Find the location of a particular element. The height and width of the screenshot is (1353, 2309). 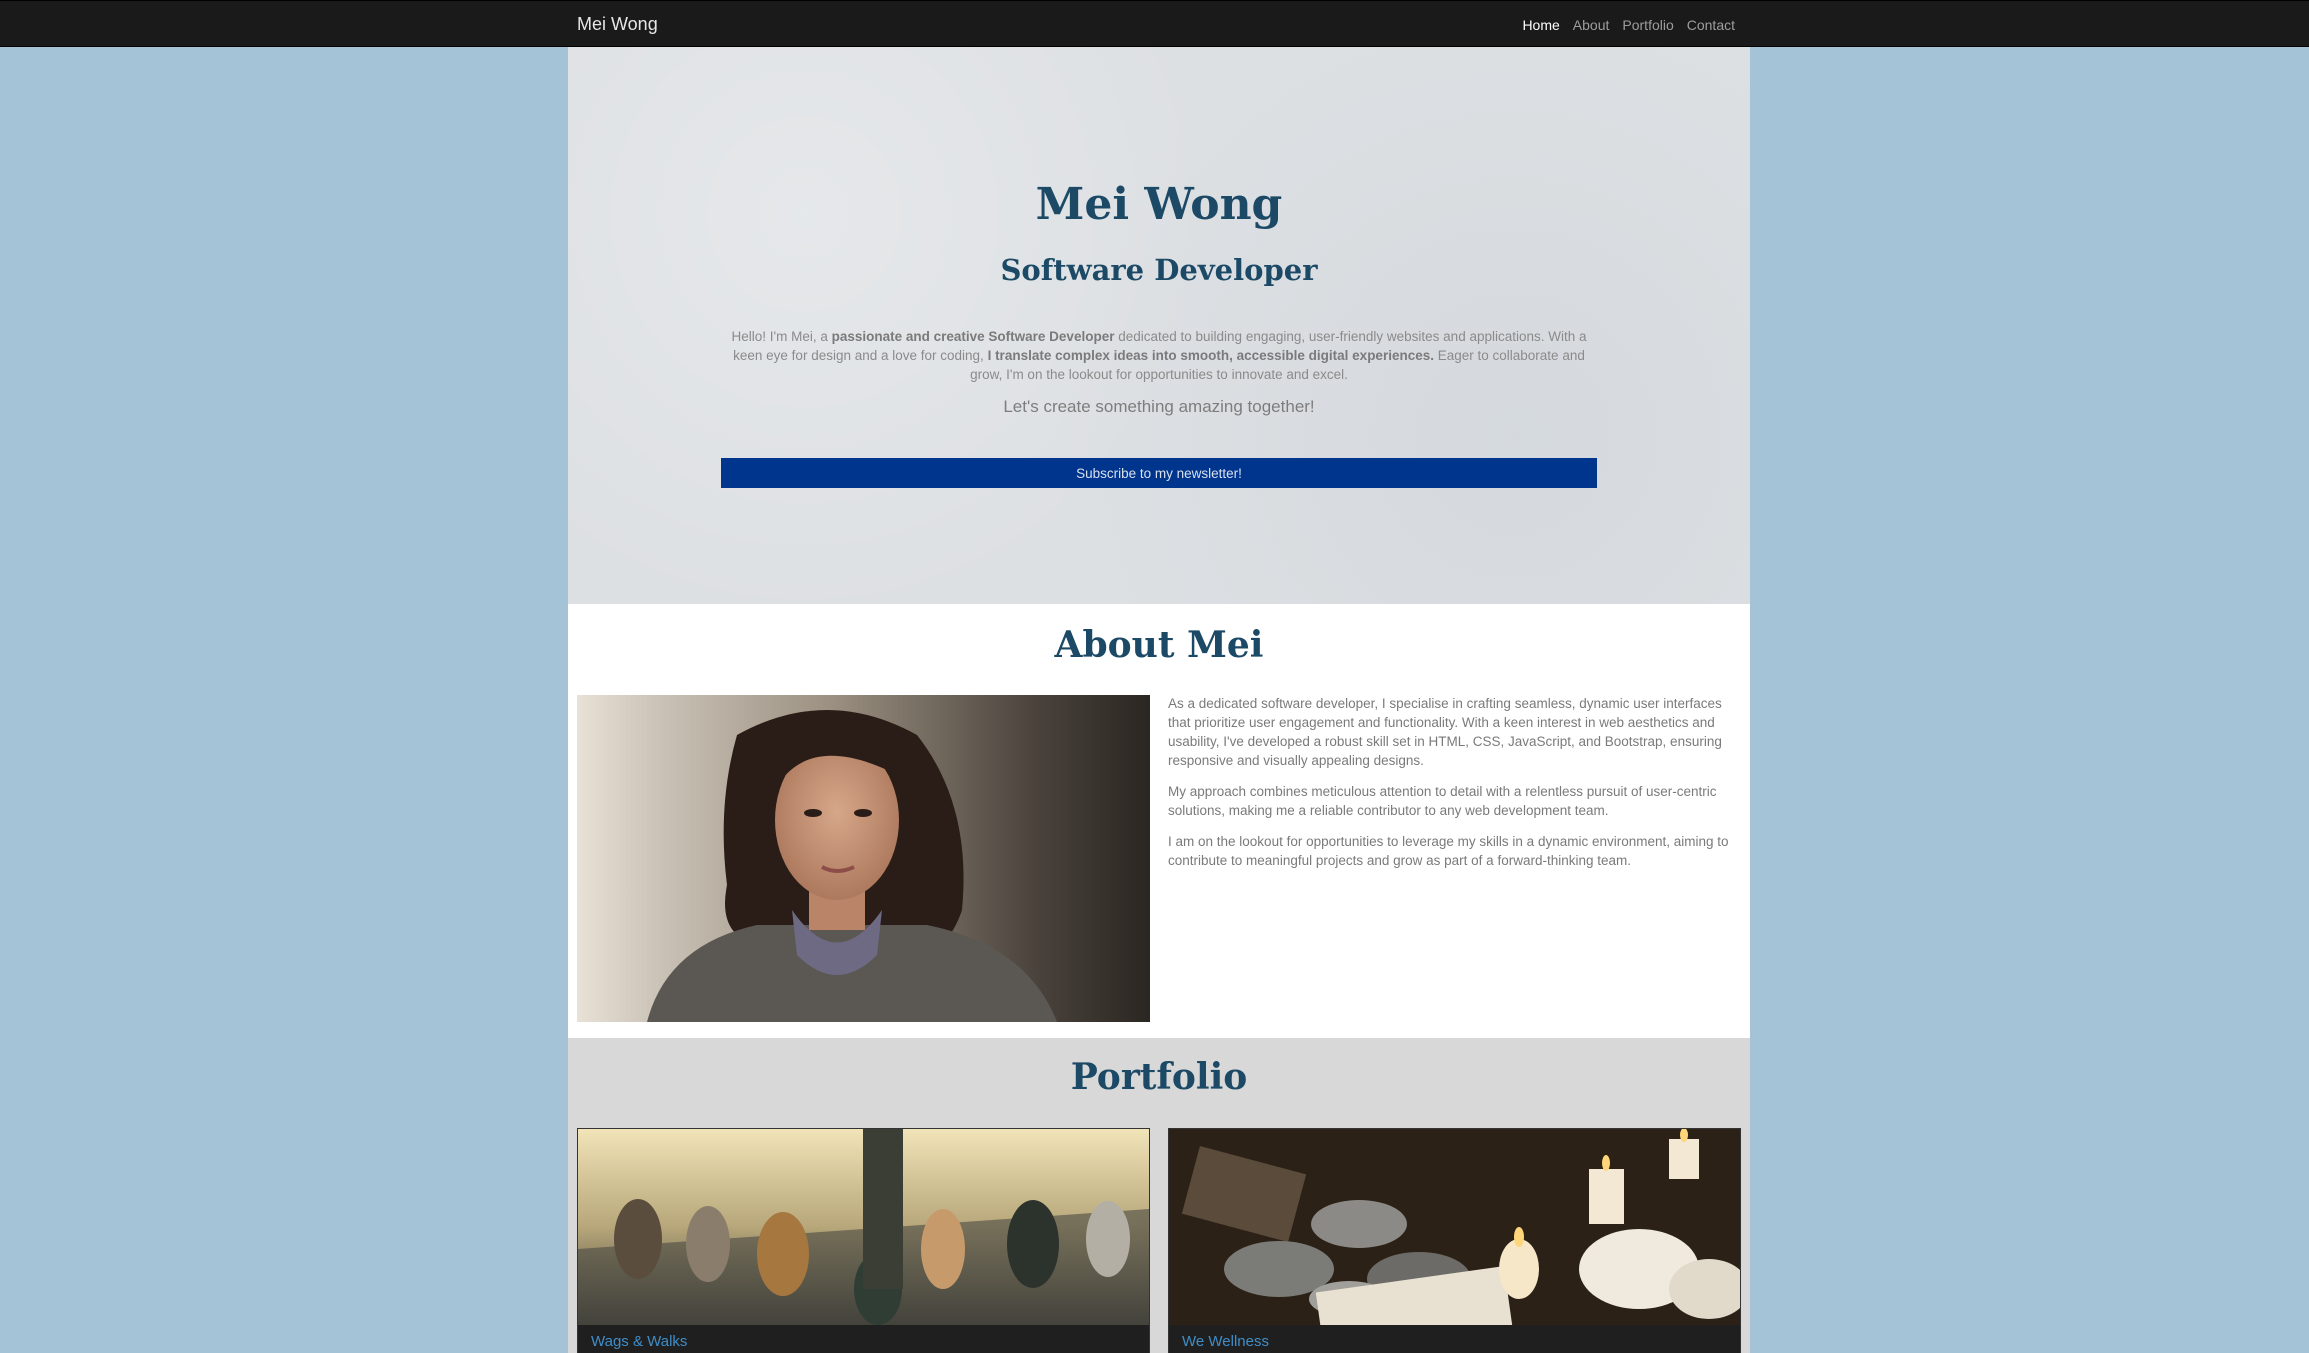

about-title: About Mei is located at coordinates (1159, 645).